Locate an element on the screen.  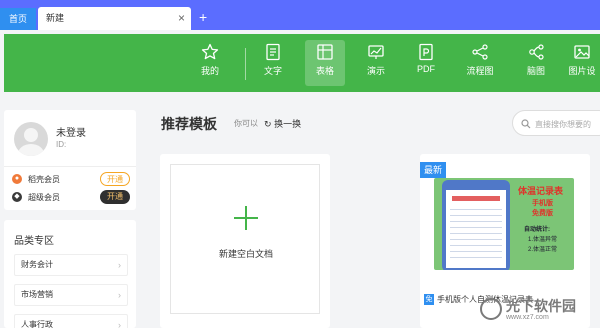
refresh-label: 换一换 is located at coordinates (288, 124).